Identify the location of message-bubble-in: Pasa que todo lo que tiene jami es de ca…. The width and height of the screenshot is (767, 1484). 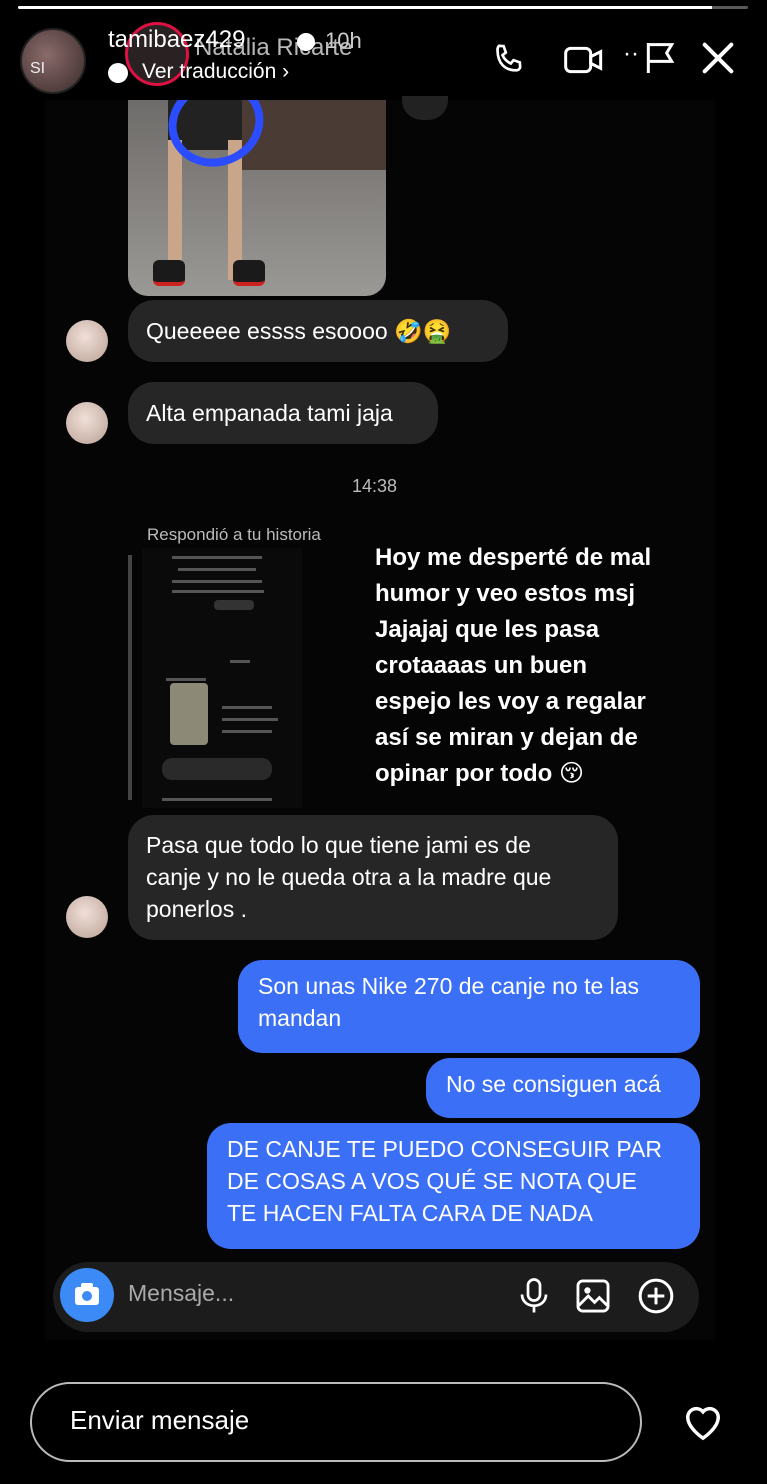
(373, 877).